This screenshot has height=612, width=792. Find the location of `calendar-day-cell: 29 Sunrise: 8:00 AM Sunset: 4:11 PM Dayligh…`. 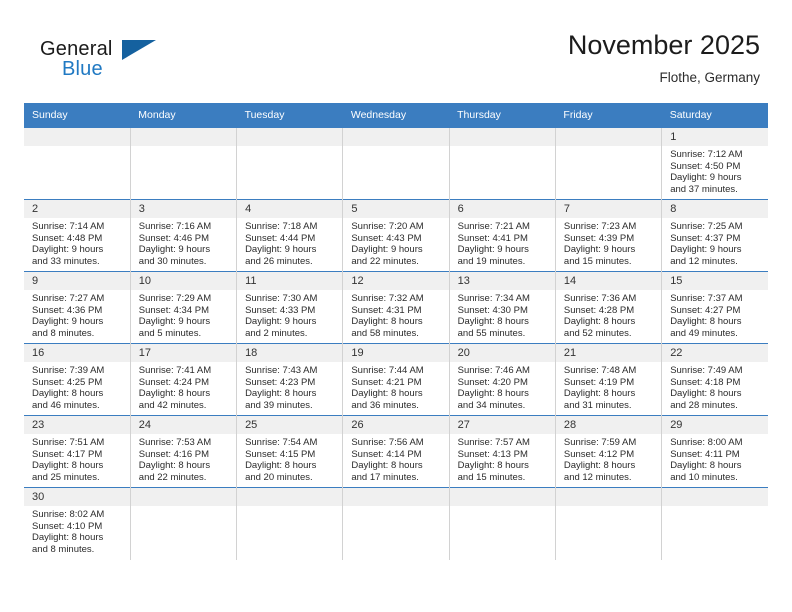

calendar-day-cell: 29 Sunrise: 8:00 AM Sunset: 4:11 PM Dayligh… is located at coordinates (714, 451).